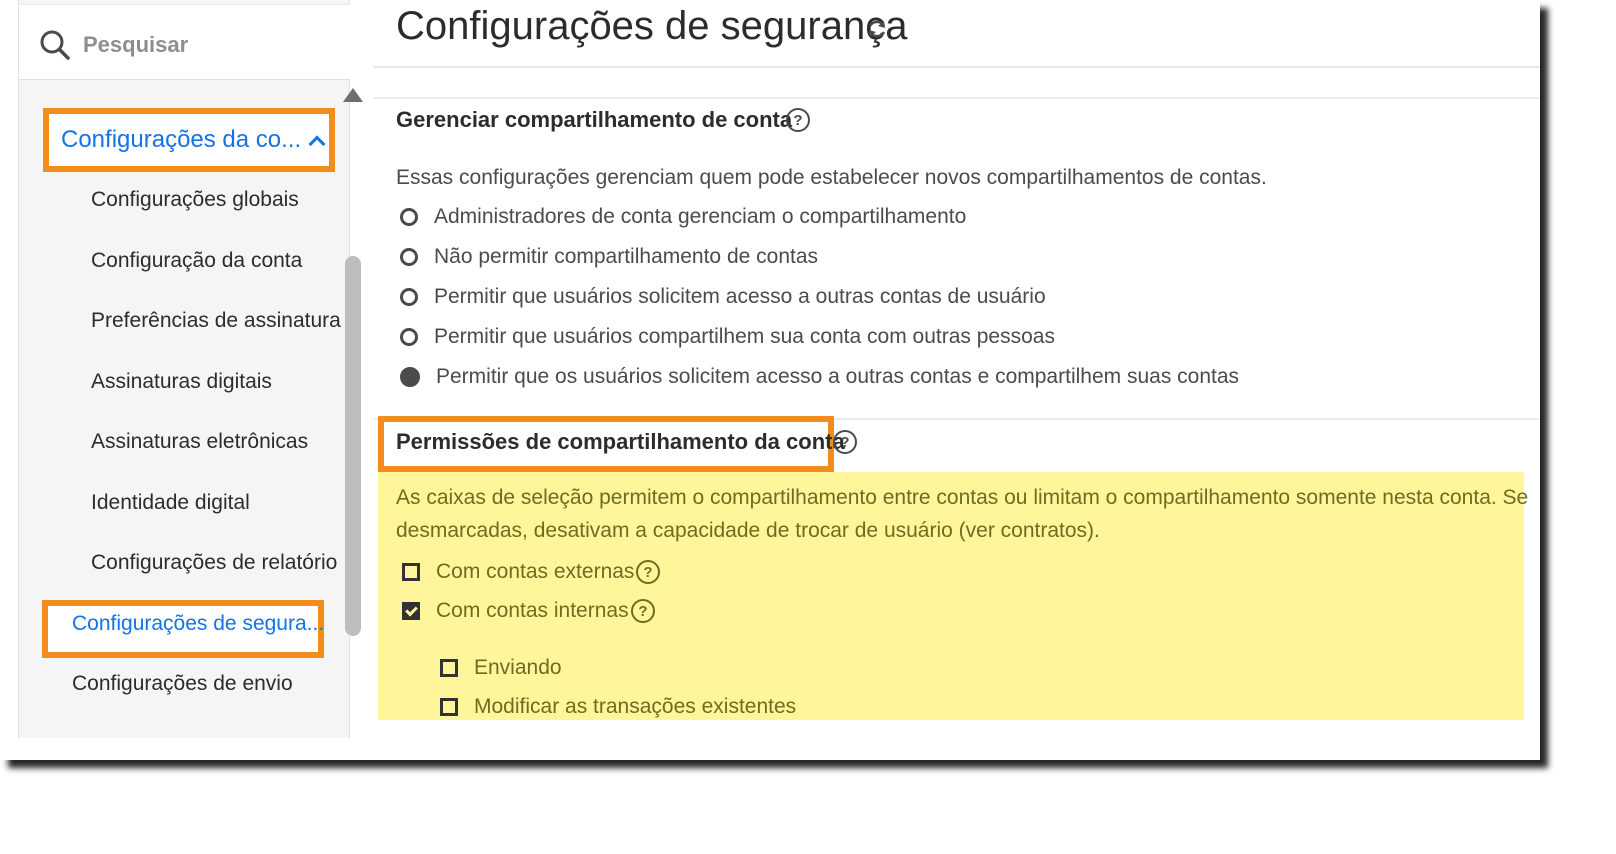 Image resolution: width=1616 pixels, height=854 pixels. I want to click on sidebar-scrollbar-thumb, so click(353, 446).